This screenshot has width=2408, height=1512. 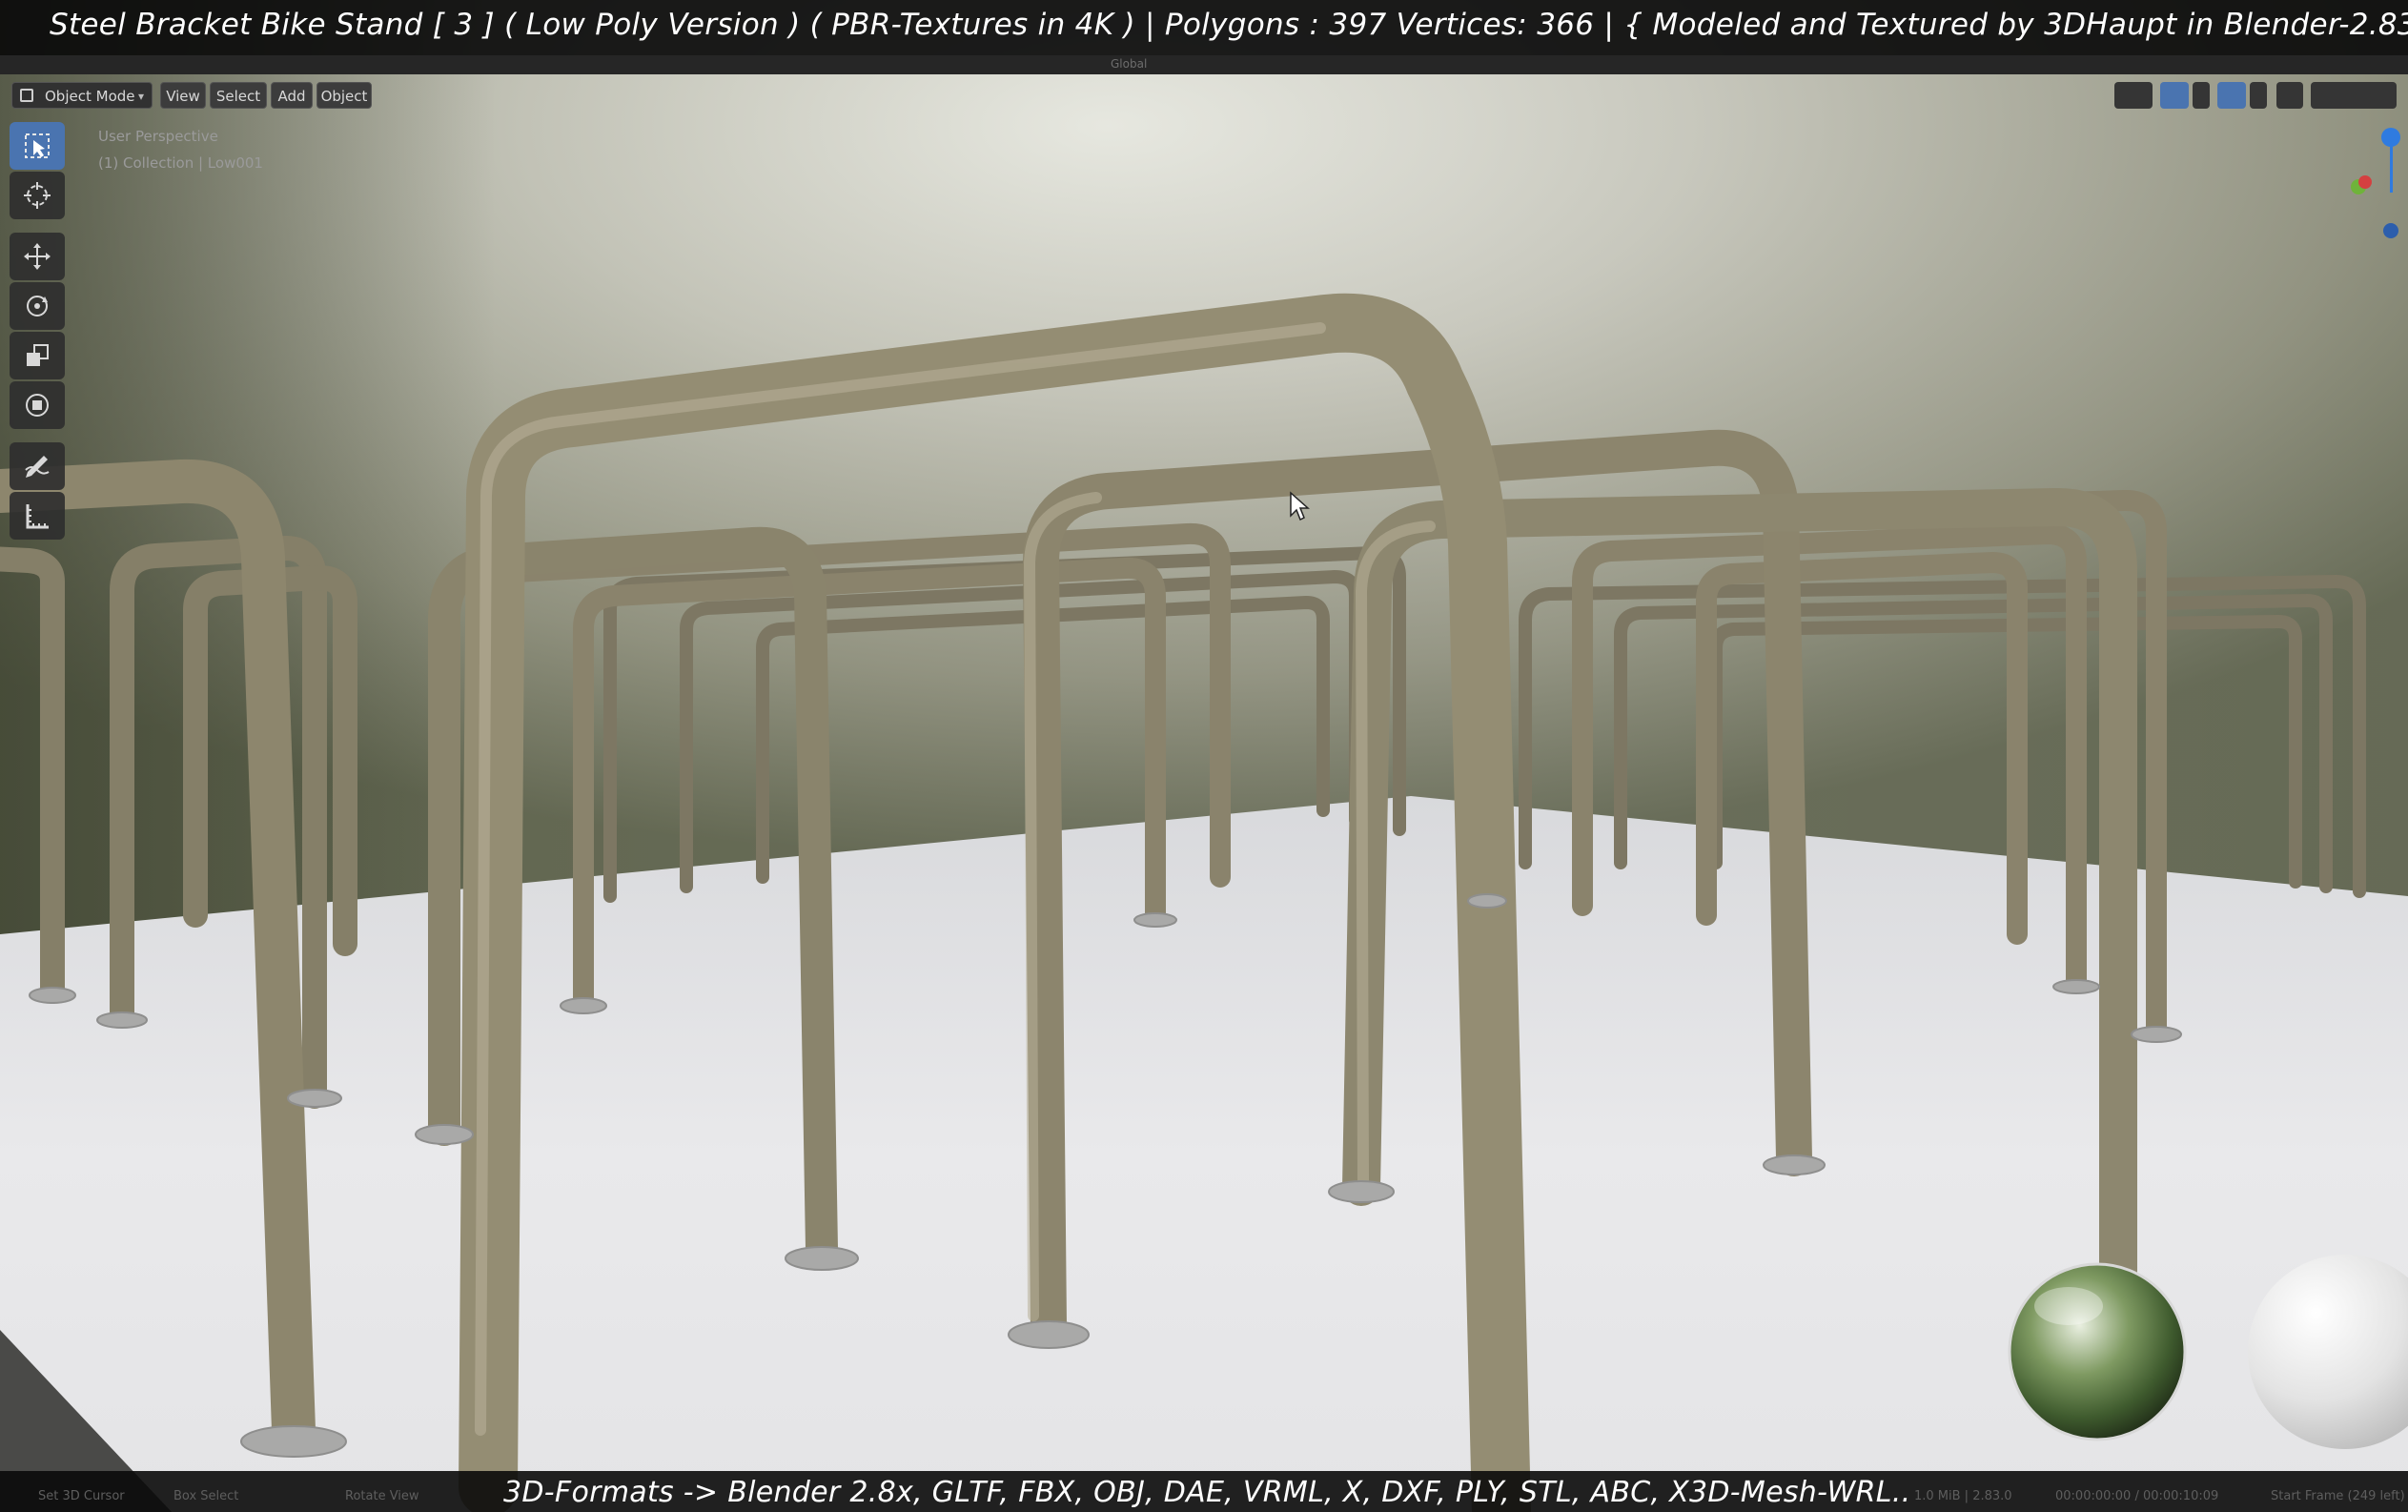 I want to click on chevron-down-icon: ▾, so click(x=140, y=96).